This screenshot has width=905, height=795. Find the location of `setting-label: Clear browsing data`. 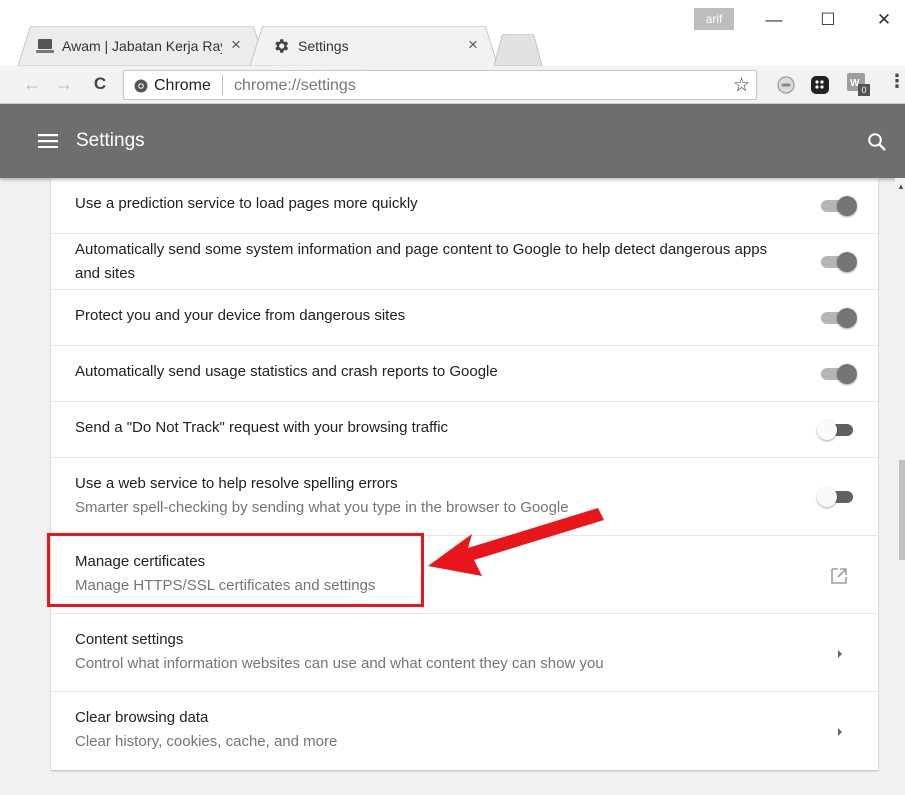

setting-label: Clear browsing data is located at coordinates (142, 717).